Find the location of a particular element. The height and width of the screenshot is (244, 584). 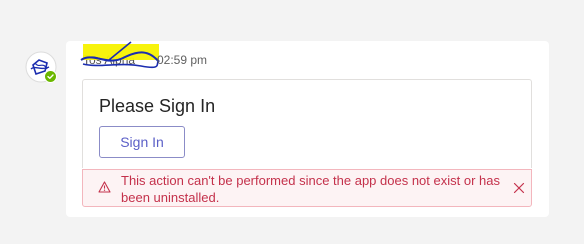

sign-in-button: Sign In is located at coordinates (142, 142).